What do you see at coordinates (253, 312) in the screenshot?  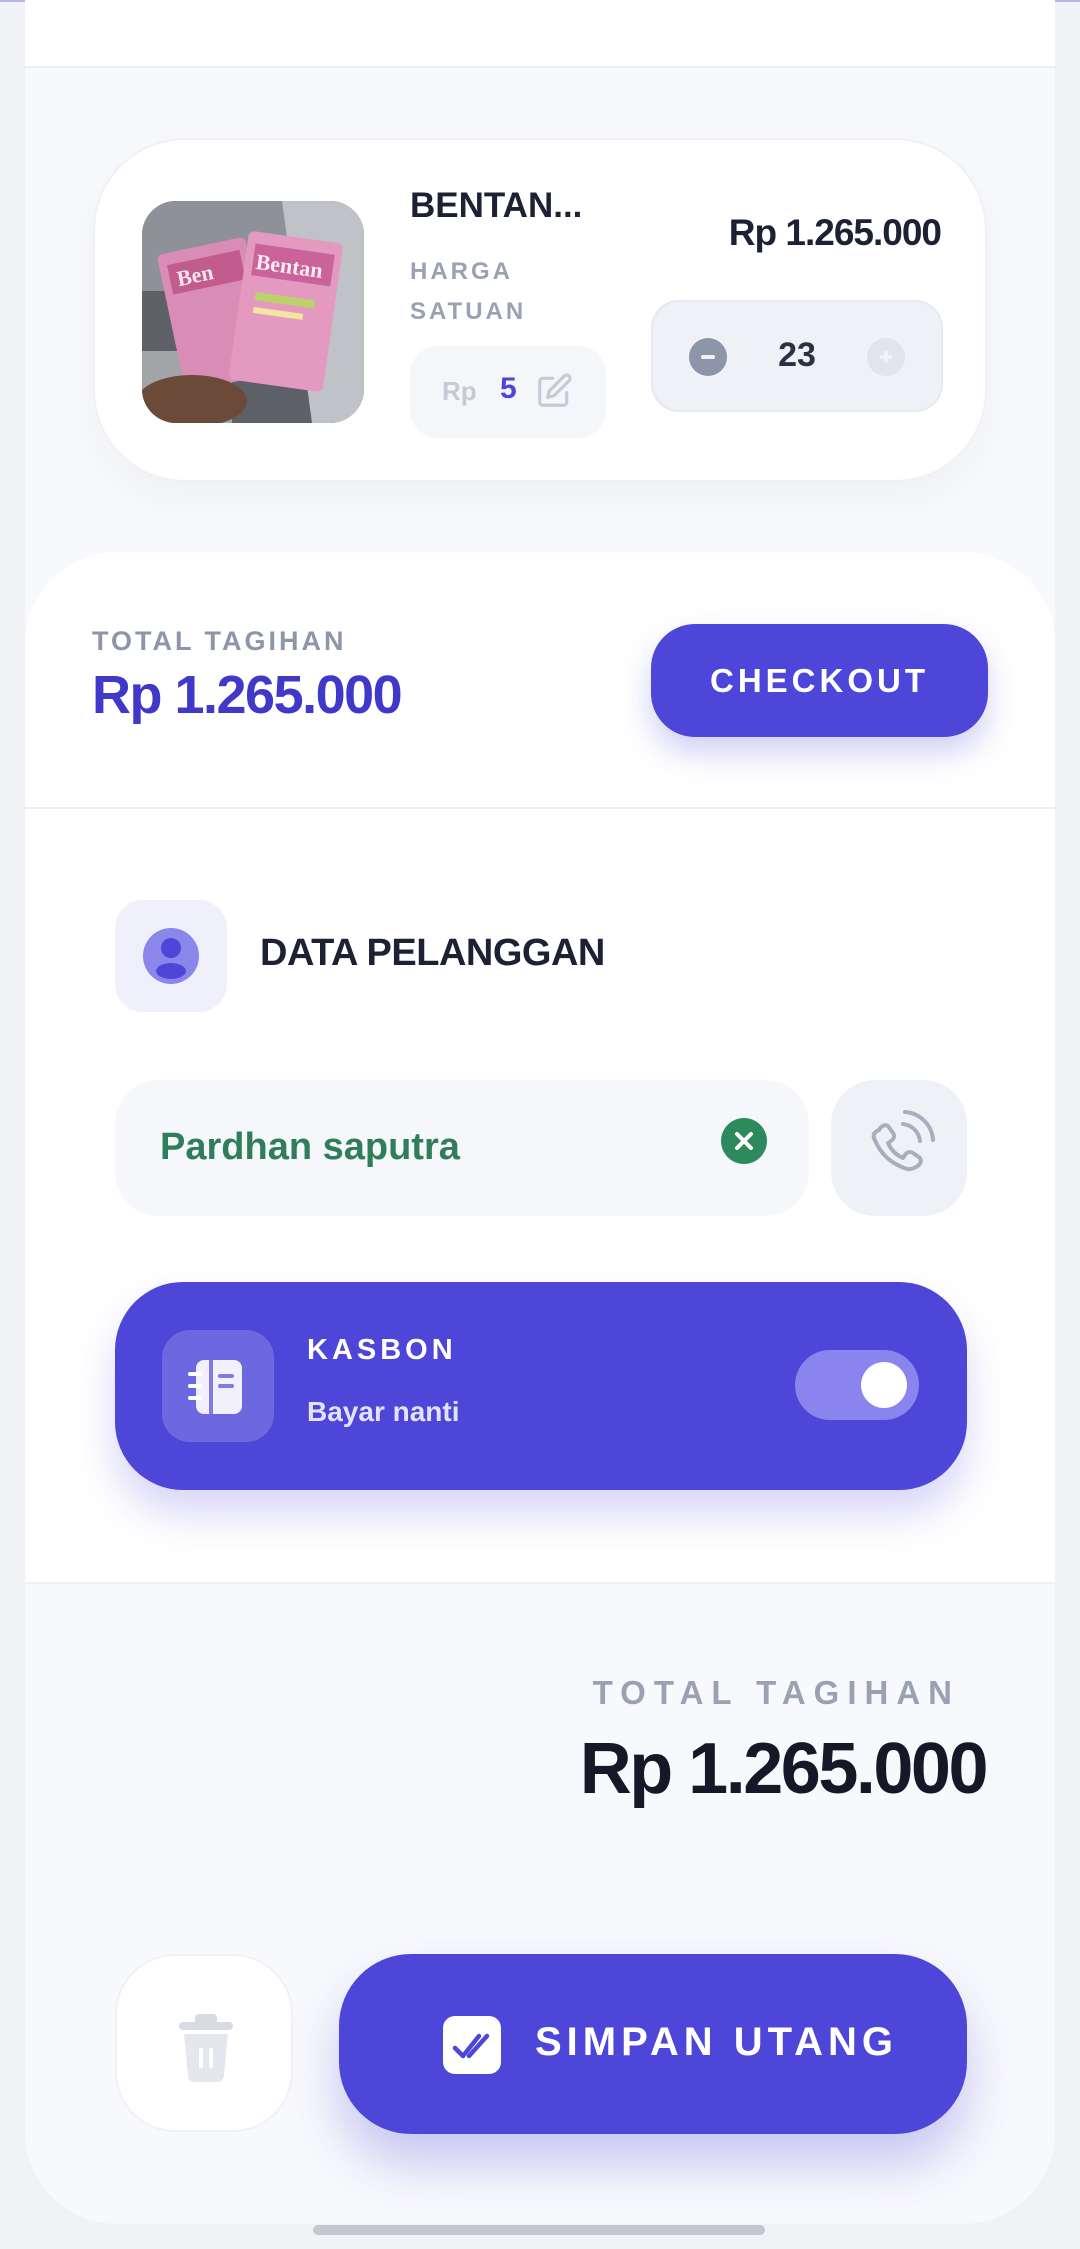 I see `product-image: Ben Bentan` at bounding box center [253, 312].